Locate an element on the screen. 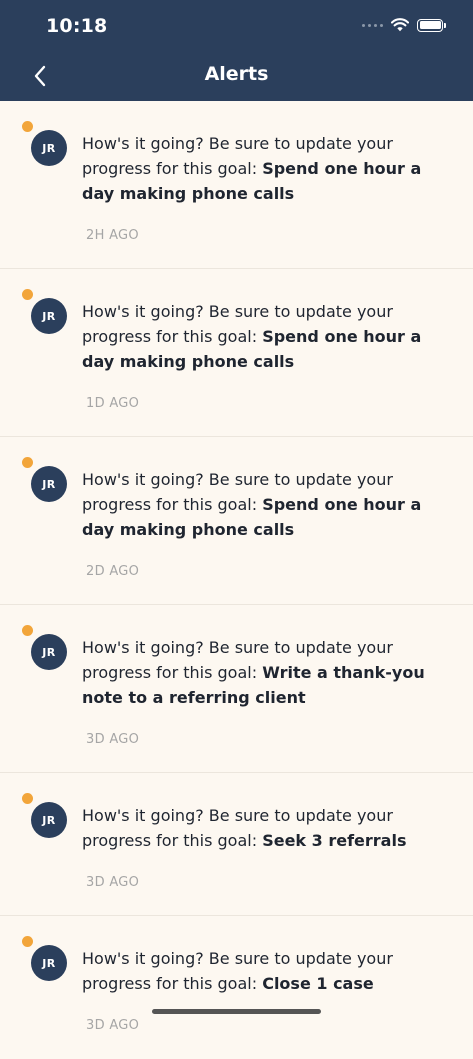  page-title: Alerts is located at coordinates (236, 74).